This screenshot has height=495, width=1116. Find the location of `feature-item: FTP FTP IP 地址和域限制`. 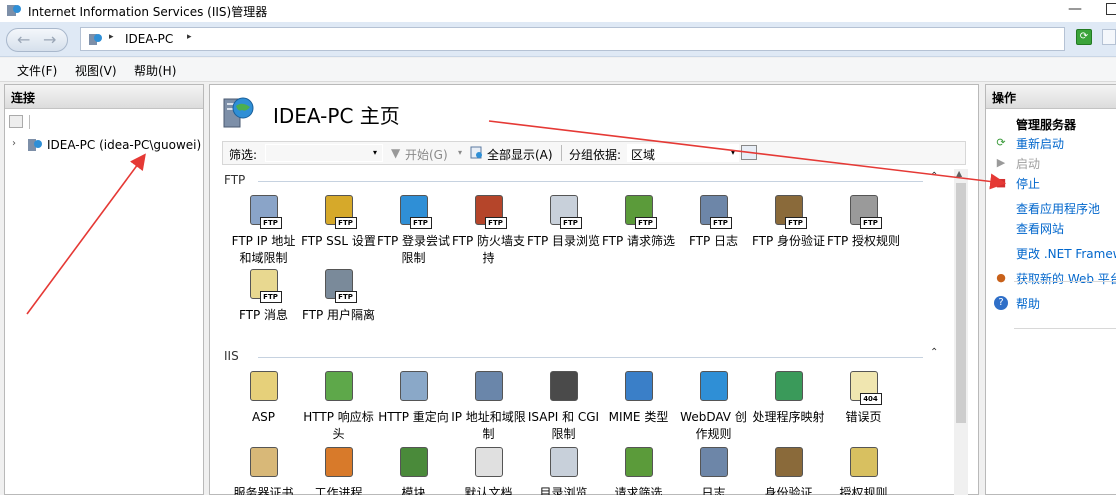

feature-item: FTP FTP IP 地址和域限制 is located at coordinates (263, 230).